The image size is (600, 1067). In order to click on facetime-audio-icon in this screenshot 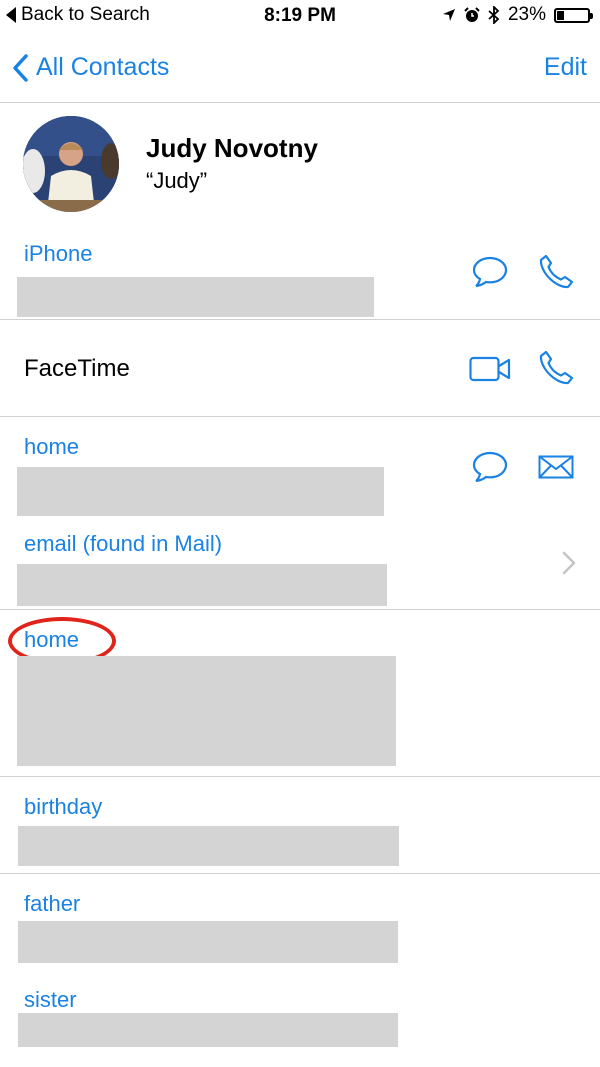, I will do `click(556, 368)`.